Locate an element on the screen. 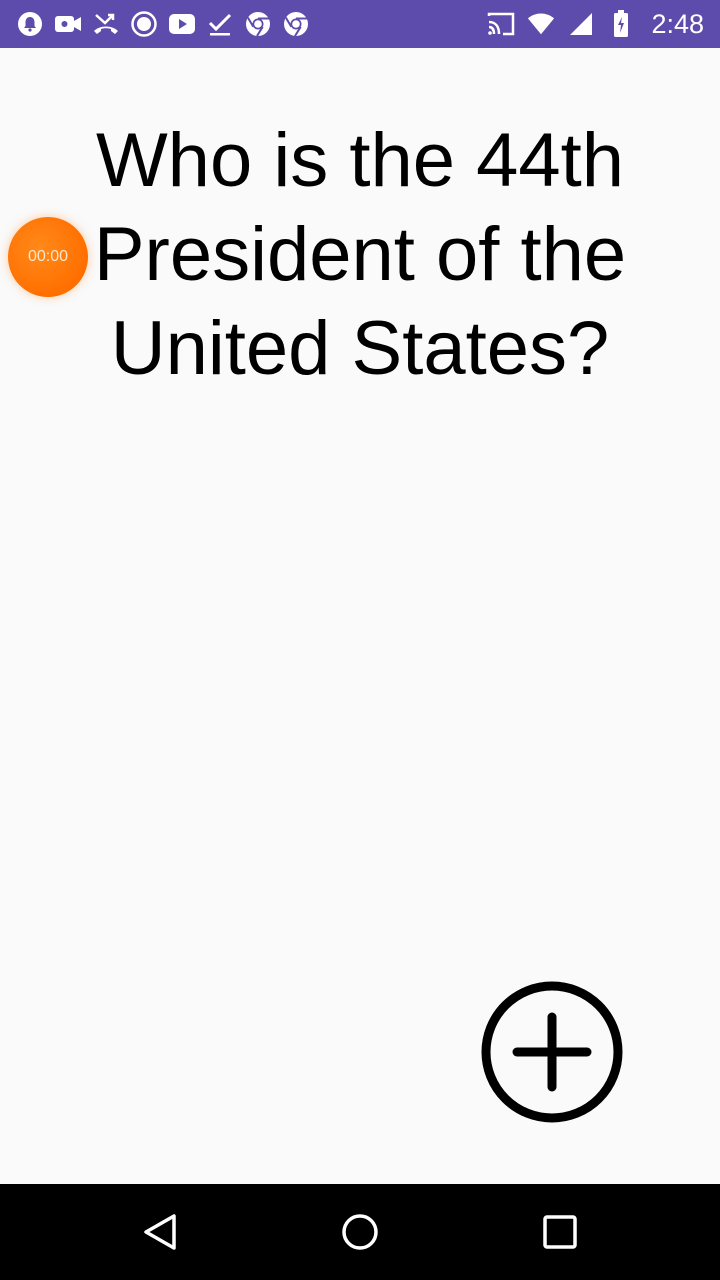 This screenshot has height=1280, width=720. system-icons: 2:48 is located at coordinates (595, 24).